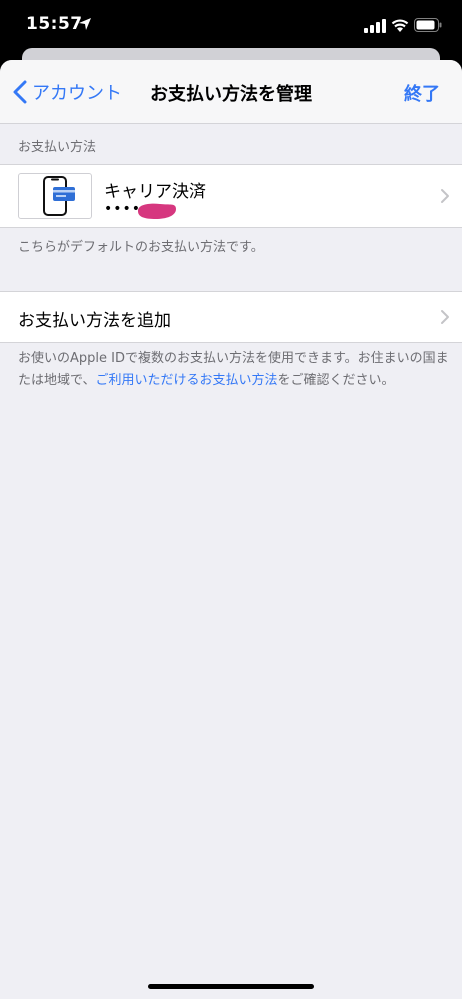 The image size is (462, 999). What do you see at coordinates (231, 986) in the screenshot?
I see `home-indicator` at bounding box center [231, 986].